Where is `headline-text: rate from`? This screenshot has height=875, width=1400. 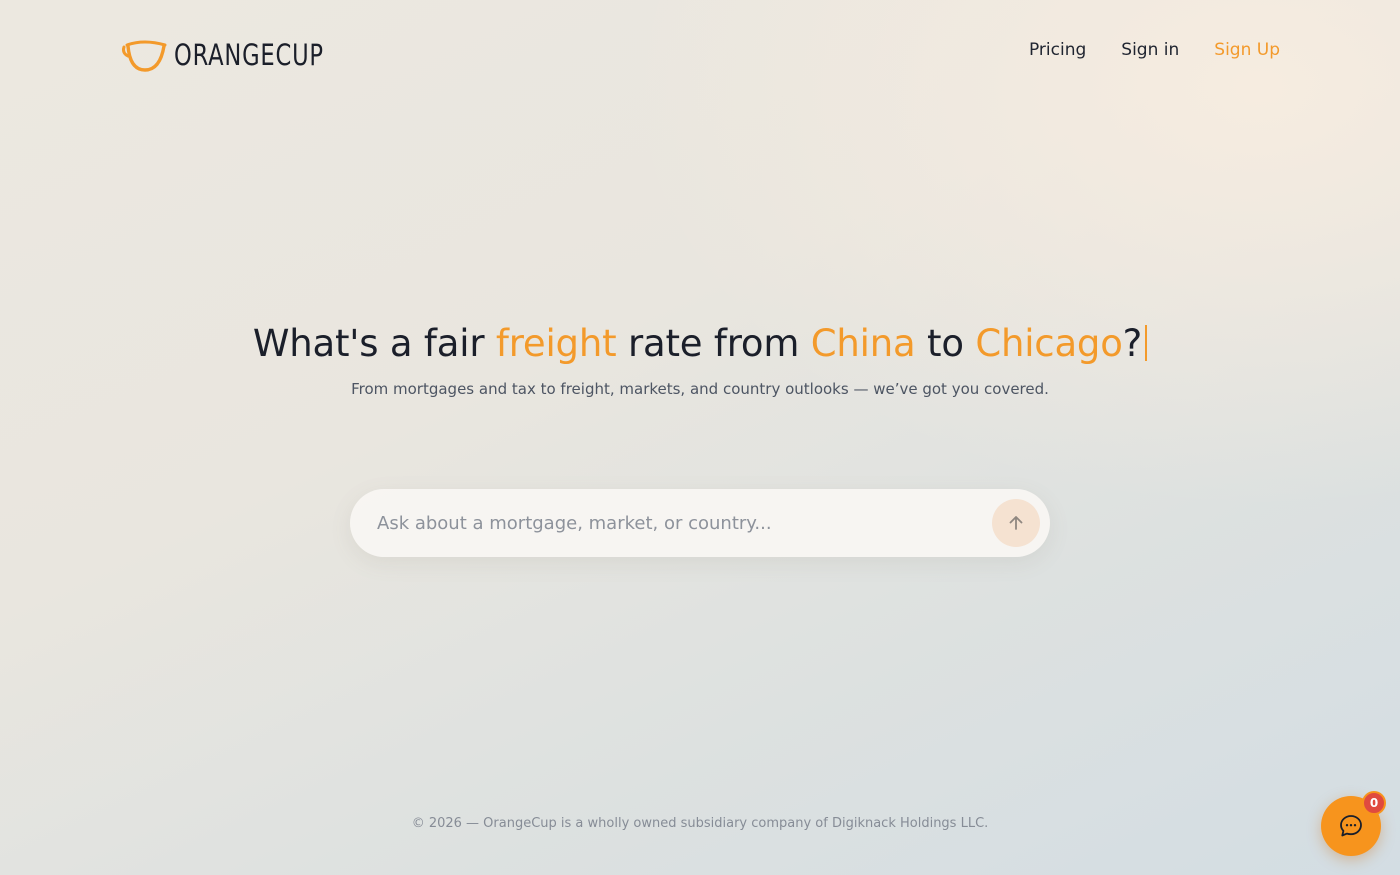 headline-text: rate from is located at coordinates (713, 343).